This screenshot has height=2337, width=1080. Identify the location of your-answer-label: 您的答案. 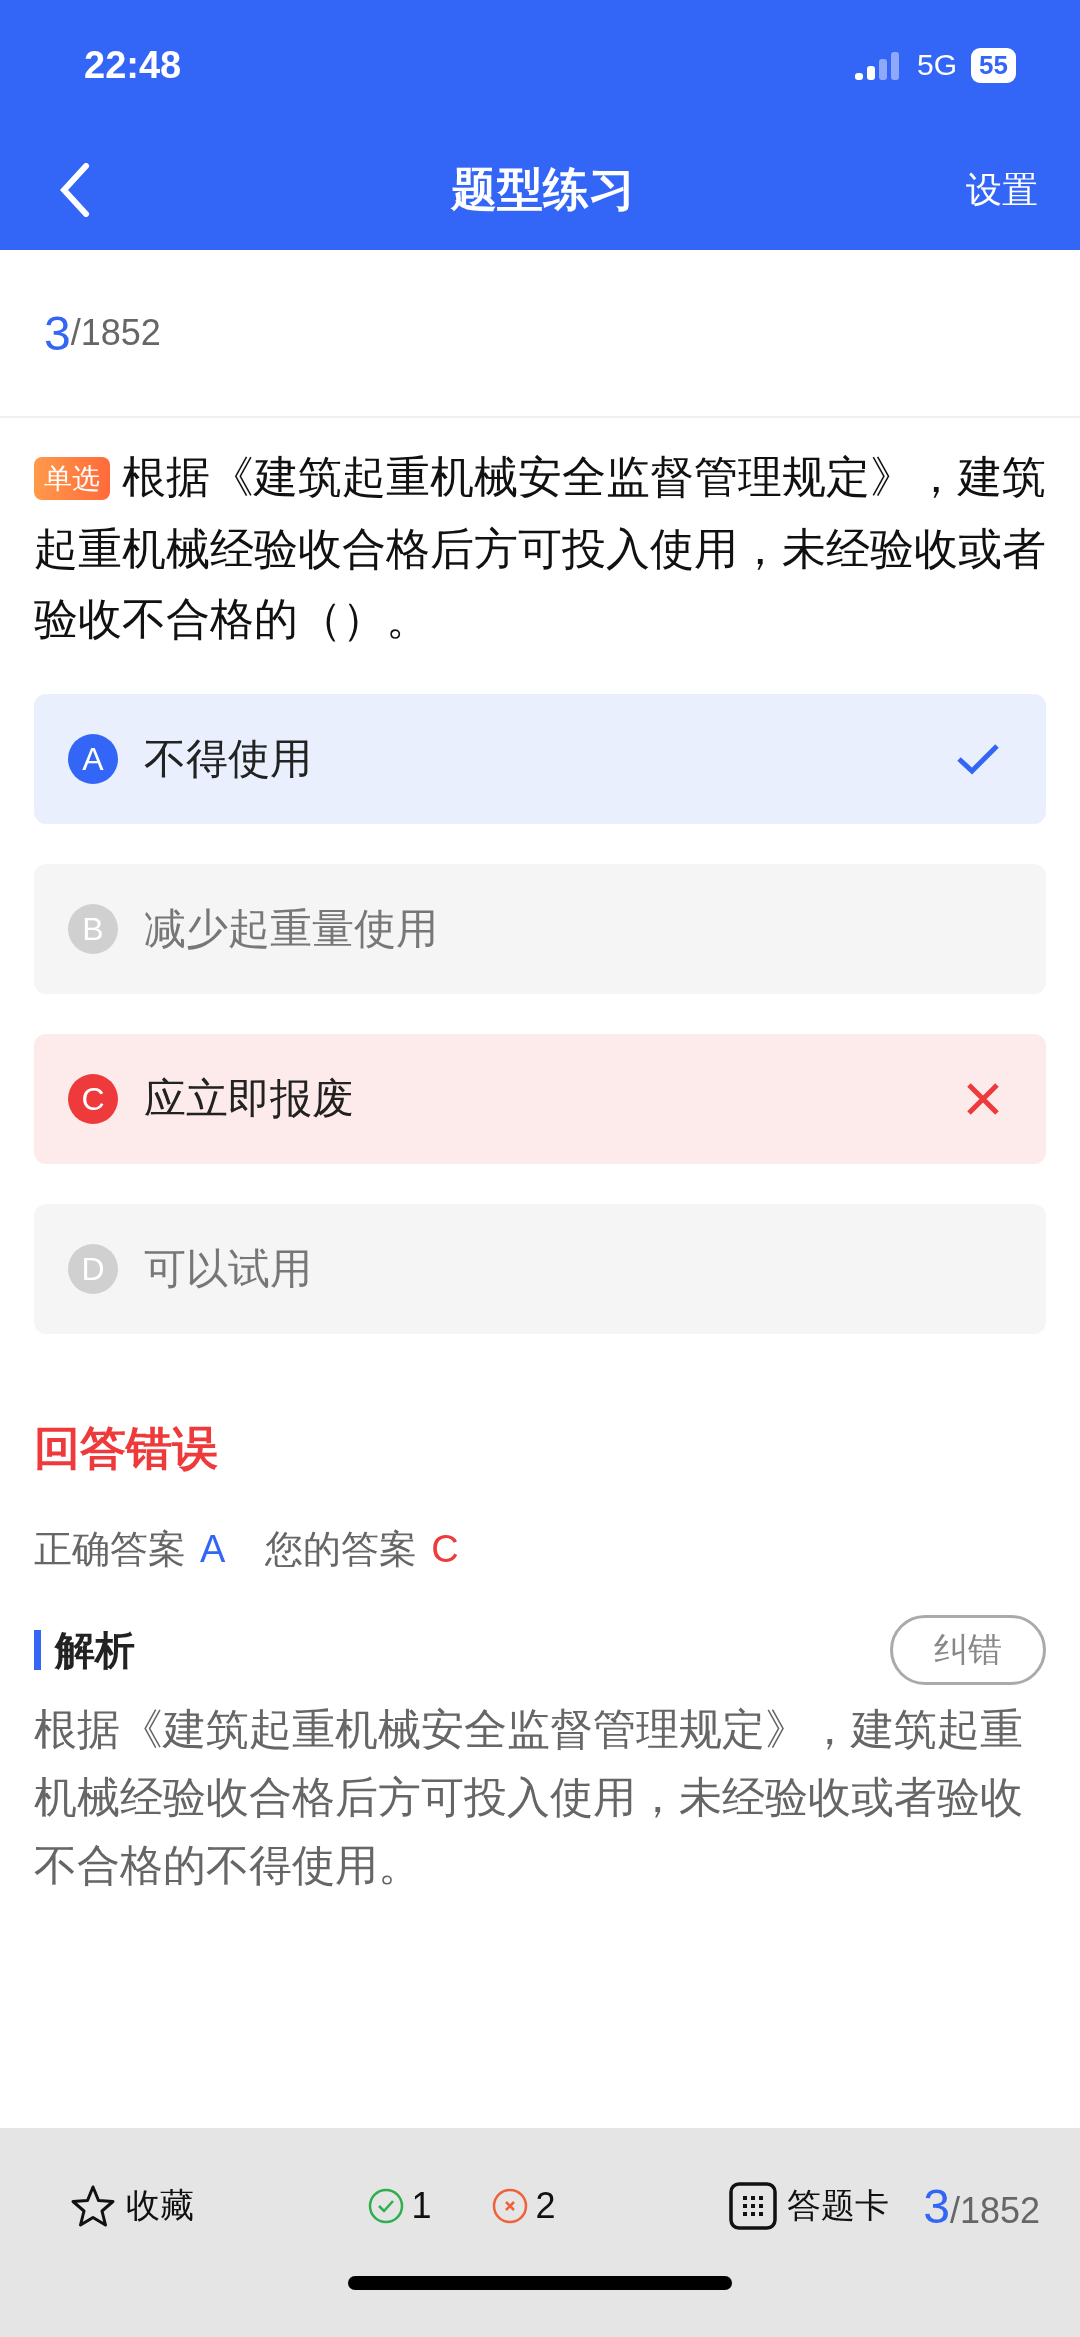
(341, 1549).